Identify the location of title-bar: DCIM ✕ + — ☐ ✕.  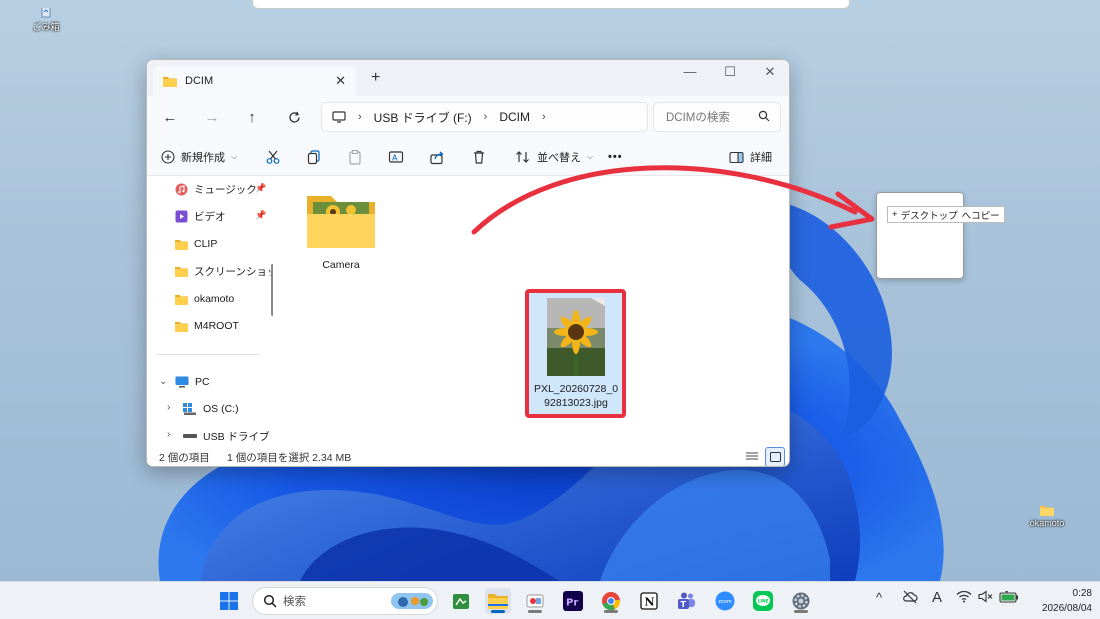
(468, 78).